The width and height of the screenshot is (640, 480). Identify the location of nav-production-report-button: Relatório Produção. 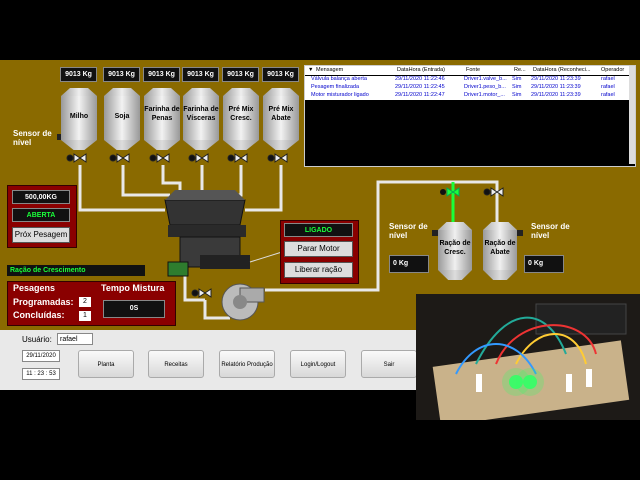
(247, 364).